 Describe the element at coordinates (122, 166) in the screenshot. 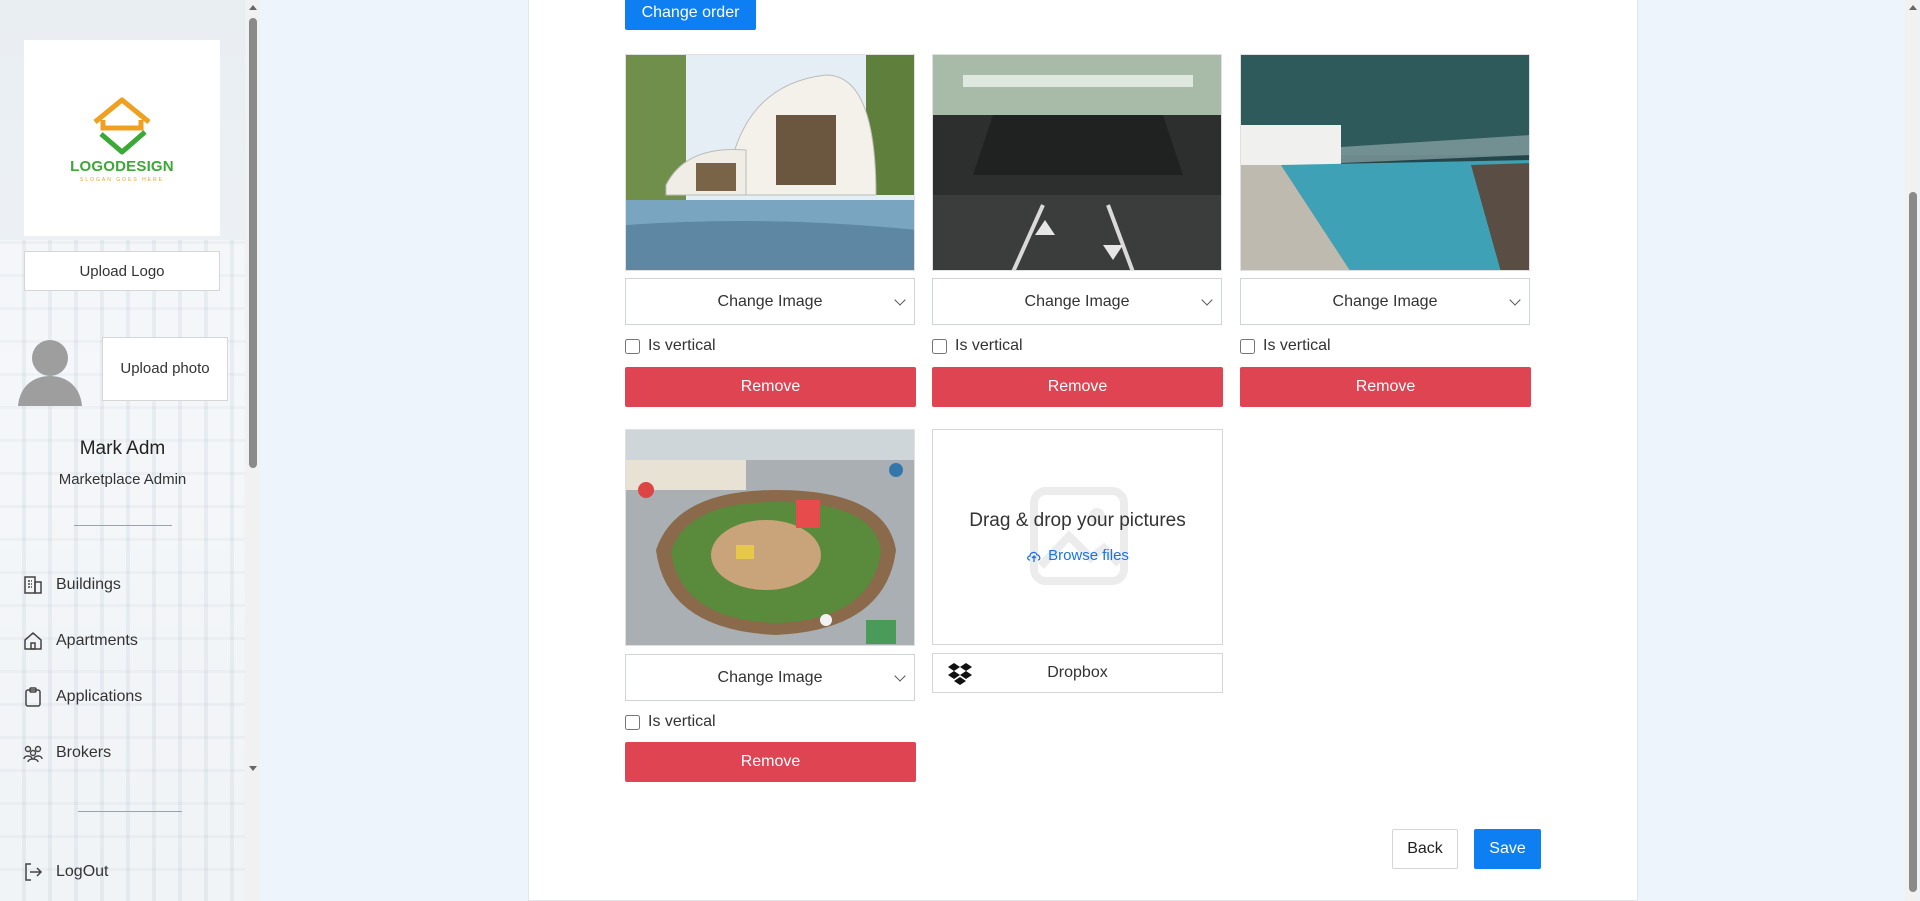

I see `logo-text: LOGODESIGN` at that location.